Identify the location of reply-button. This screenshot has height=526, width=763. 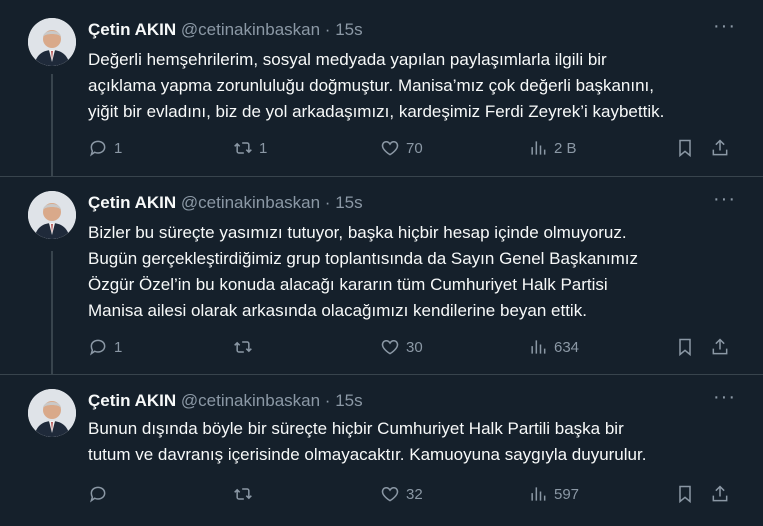
(101, 494).